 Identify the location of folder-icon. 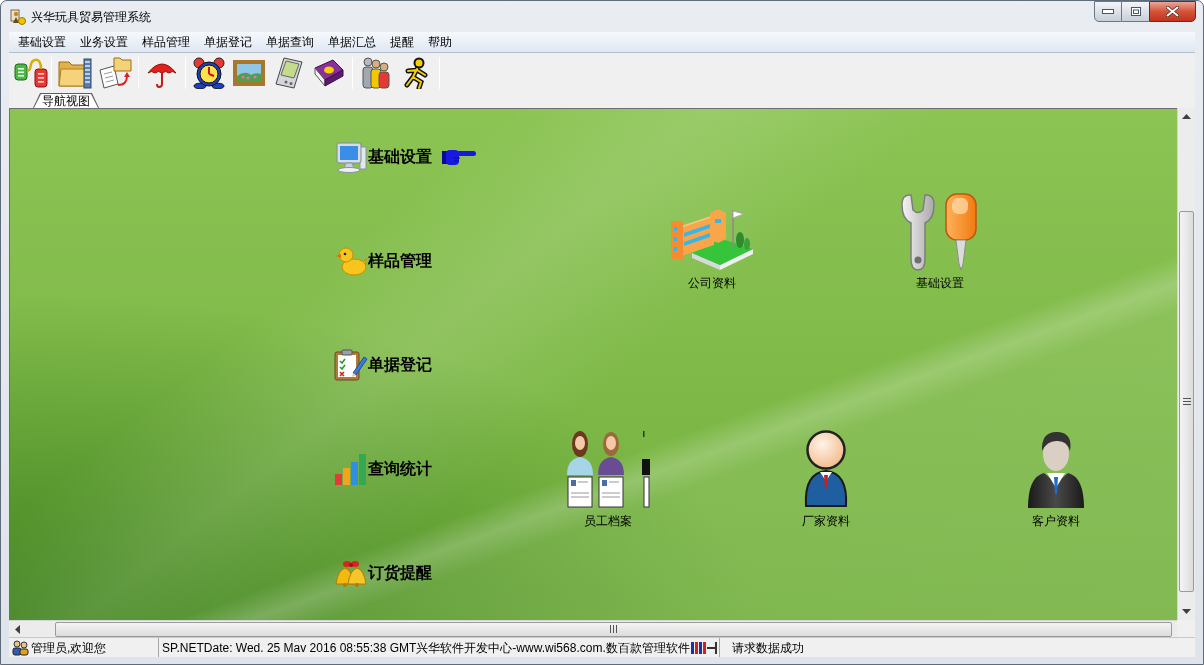
(75, 73).